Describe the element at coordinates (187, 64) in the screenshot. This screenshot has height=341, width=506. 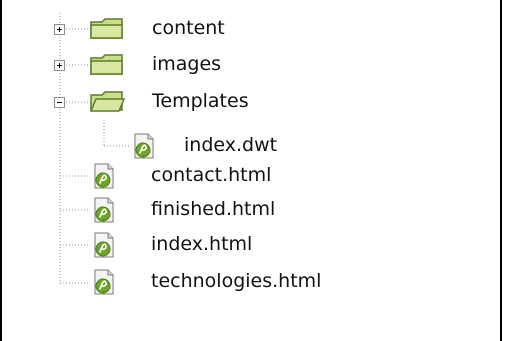
I see `folder-label: images` at that location.